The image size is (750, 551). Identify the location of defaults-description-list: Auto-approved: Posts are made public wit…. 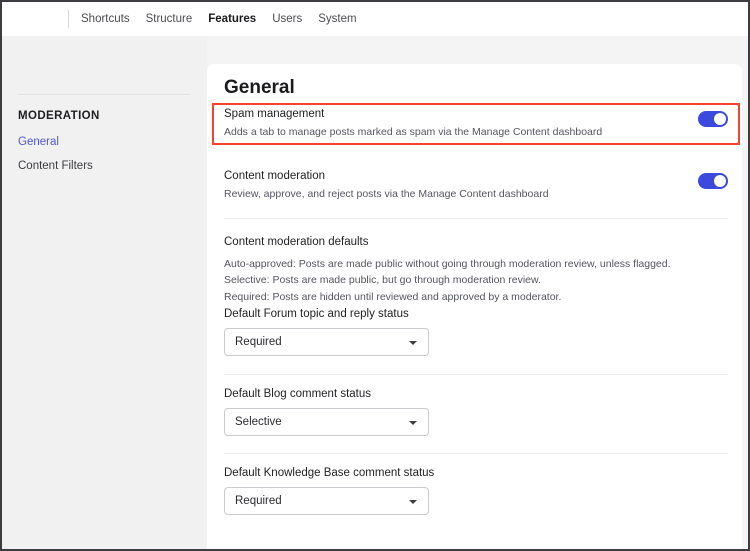
(476, 280).